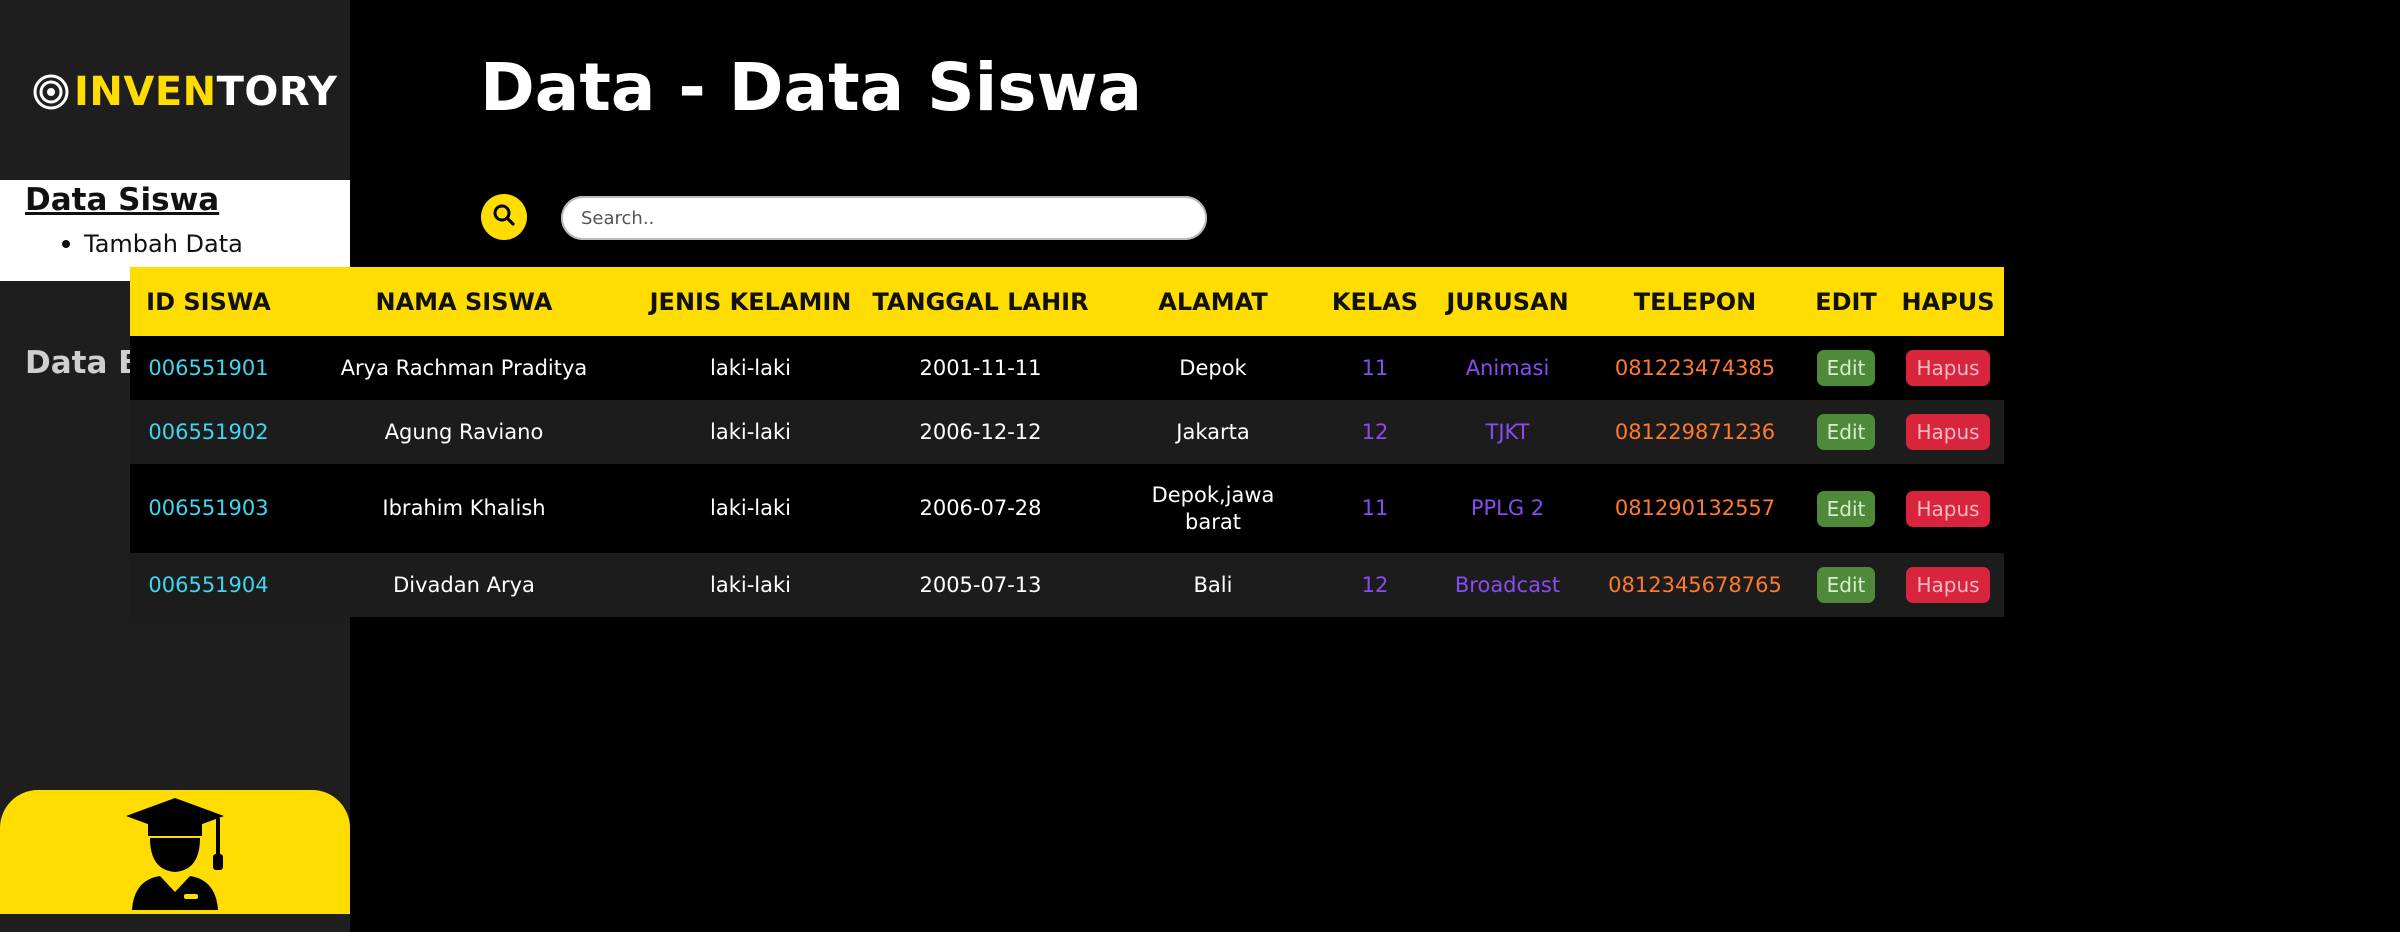 The width and height of the screenshot is (2400, 932). What do you see at coordinates (464, 431) in the screenshot?
I see `cell-nama: Agung Raviano` at bounding box center [464, 431].